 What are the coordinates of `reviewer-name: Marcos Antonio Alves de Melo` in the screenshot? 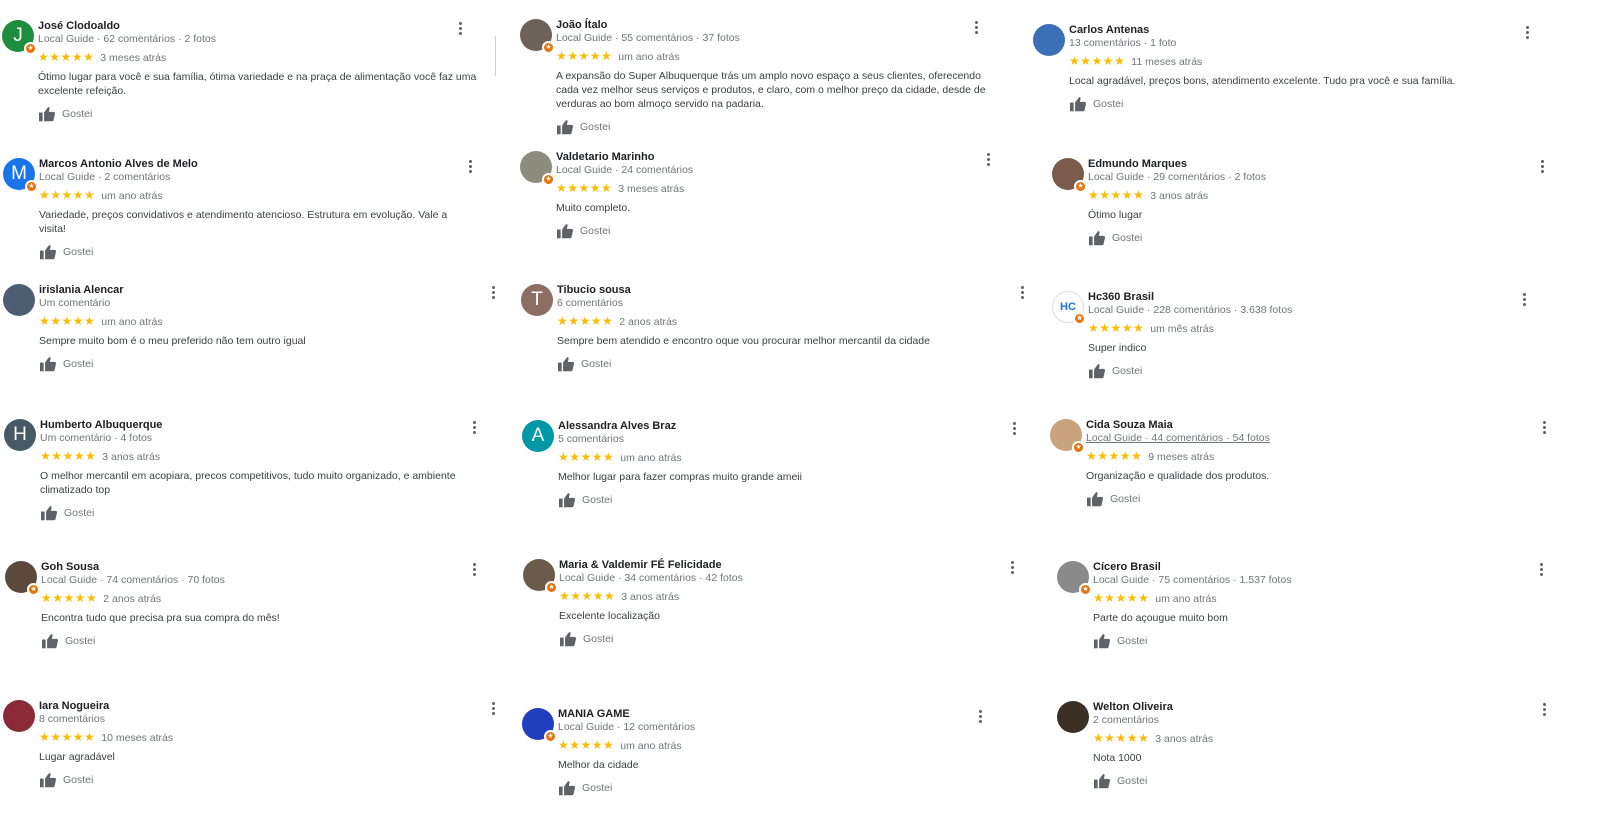 It's located at (256, 164).